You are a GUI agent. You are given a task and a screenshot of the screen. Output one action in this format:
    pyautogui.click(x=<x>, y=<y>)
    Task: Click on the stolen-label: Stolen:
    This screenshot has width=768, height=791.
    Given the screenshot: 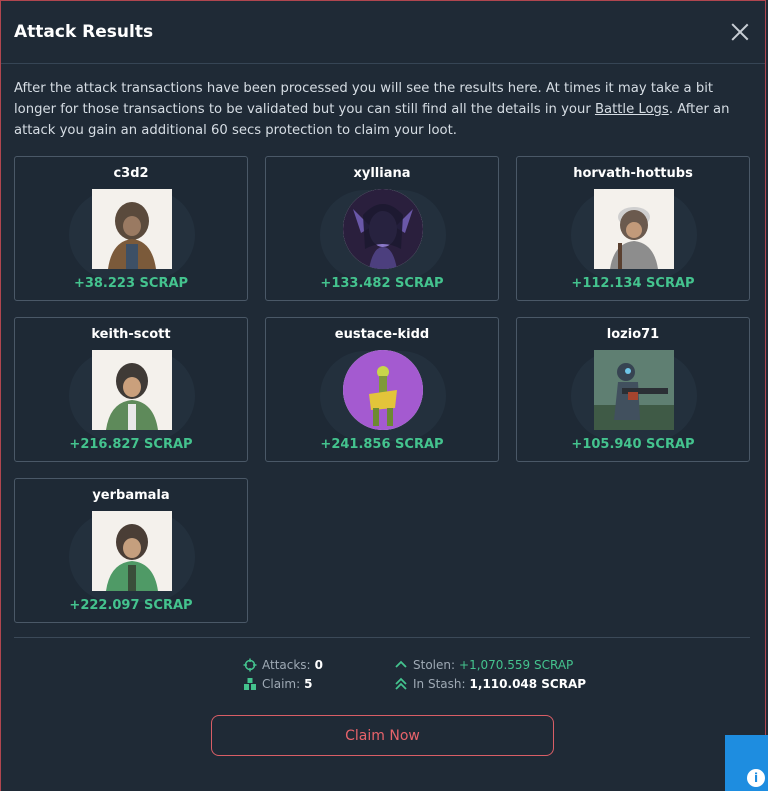 What is the action you would take?
    pyautogui.click(x=434, y=664)
    